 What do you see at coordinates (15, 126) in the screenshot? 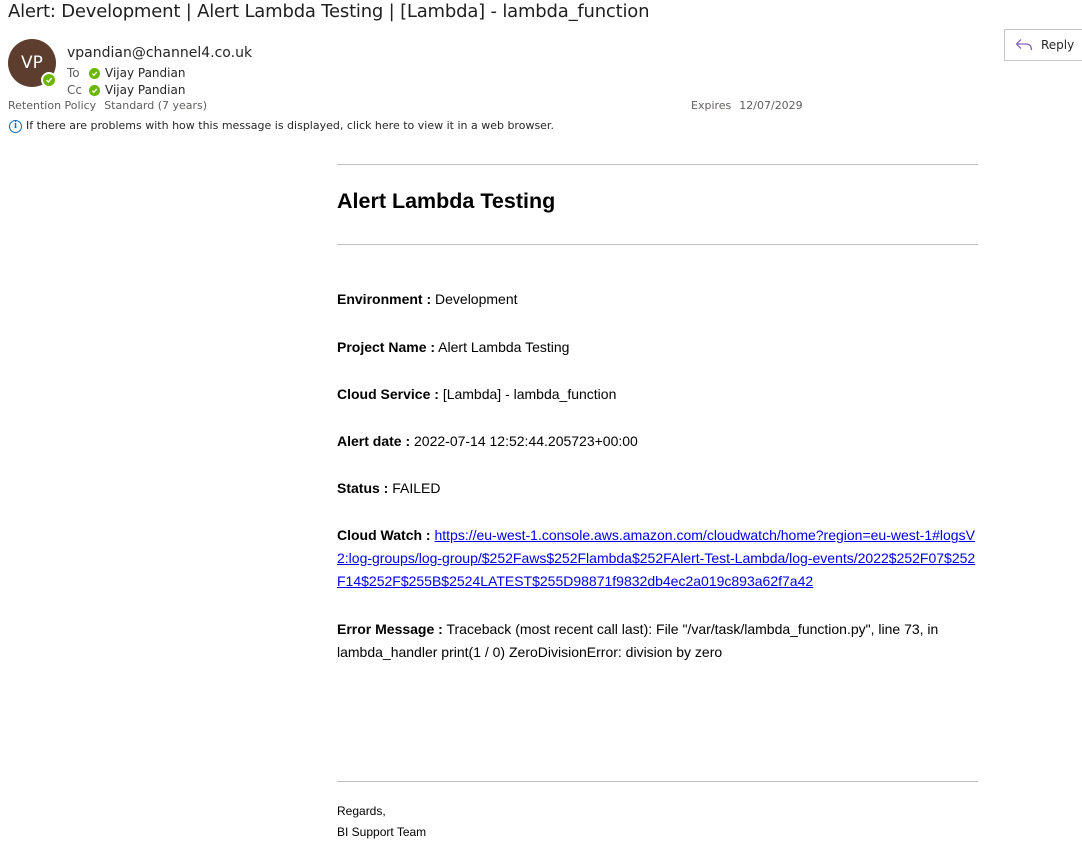
I see `info-icon: i` at bounding box center [15, 126].